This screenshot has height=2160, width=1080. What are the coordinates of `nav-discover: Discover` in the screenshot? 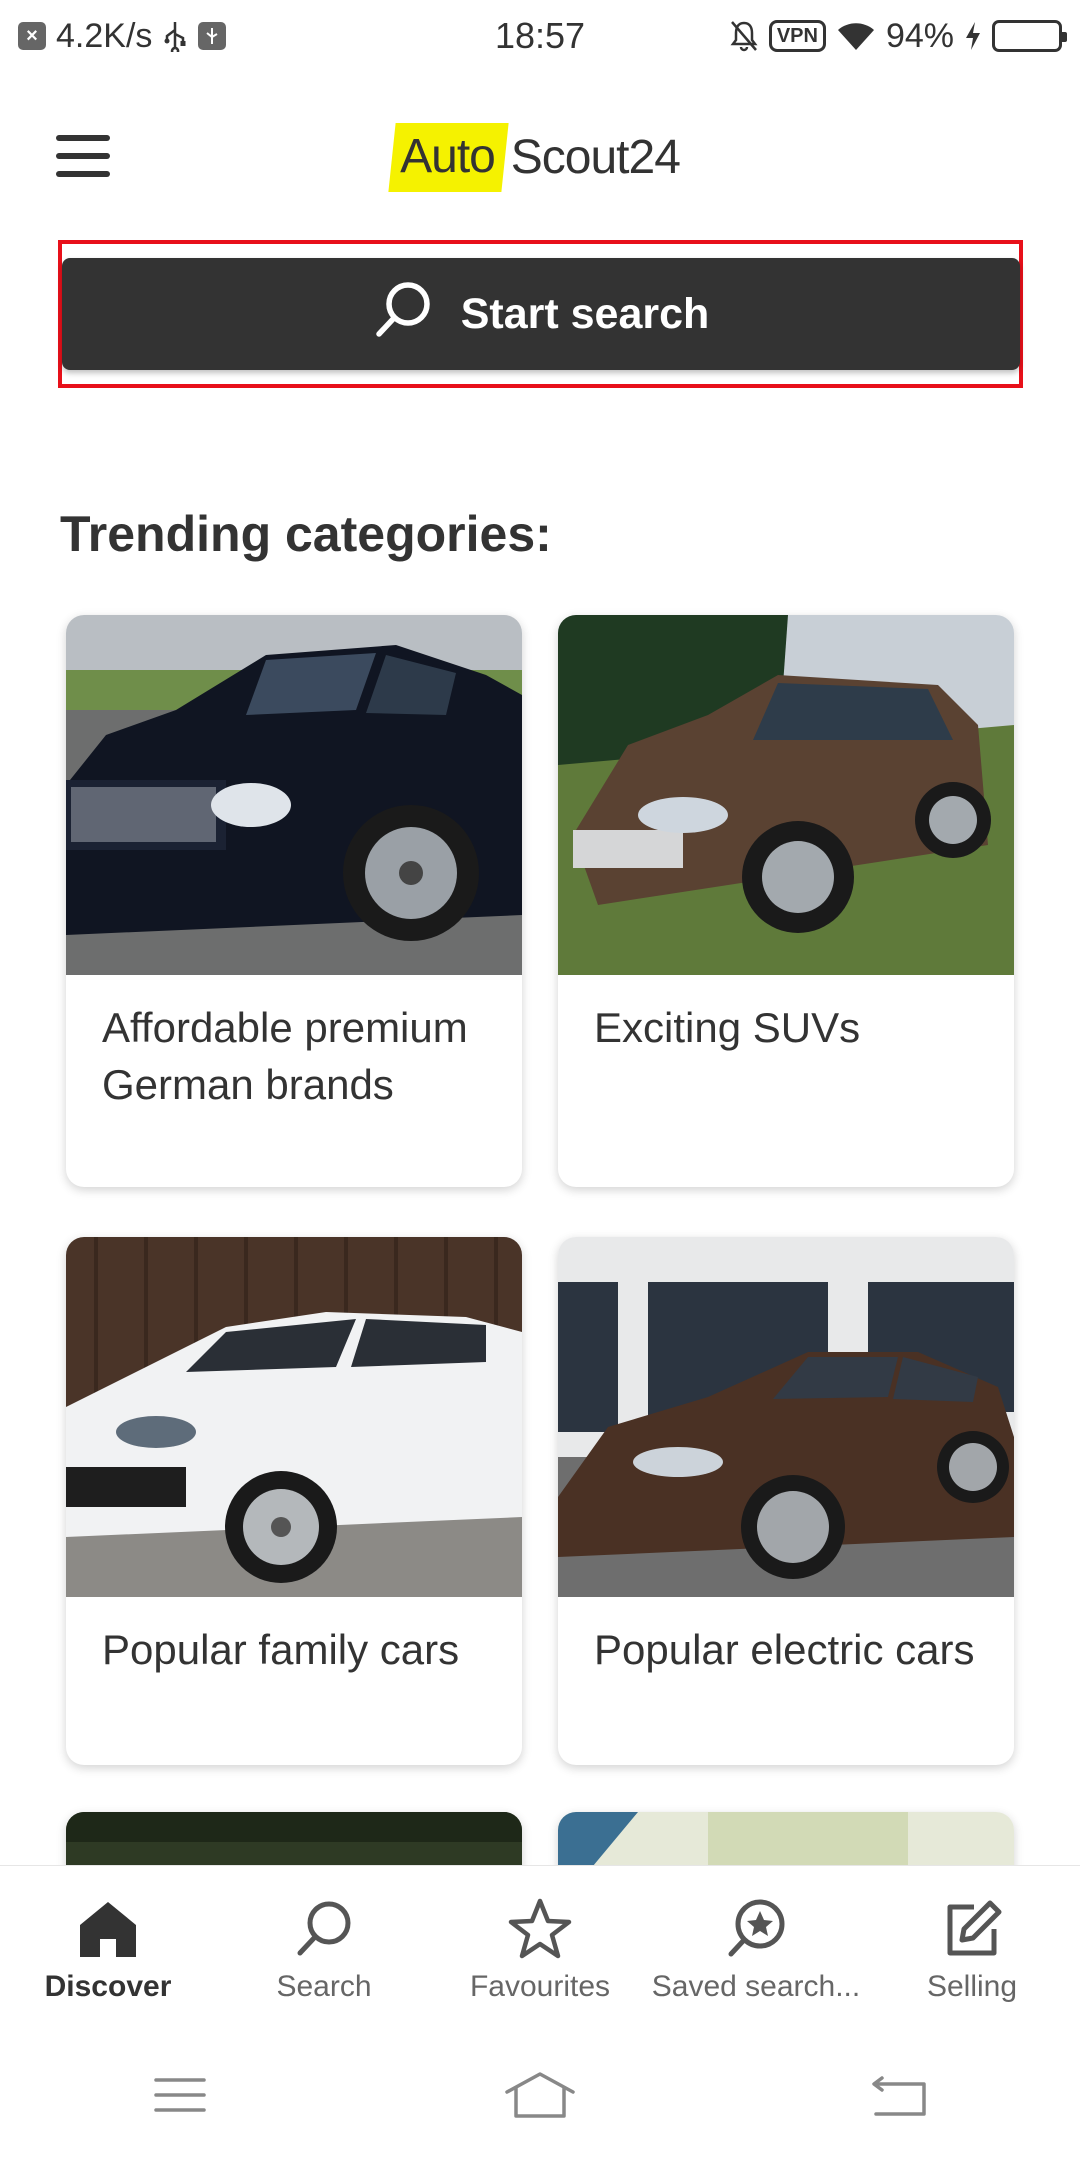 It's located at (108, 1945).